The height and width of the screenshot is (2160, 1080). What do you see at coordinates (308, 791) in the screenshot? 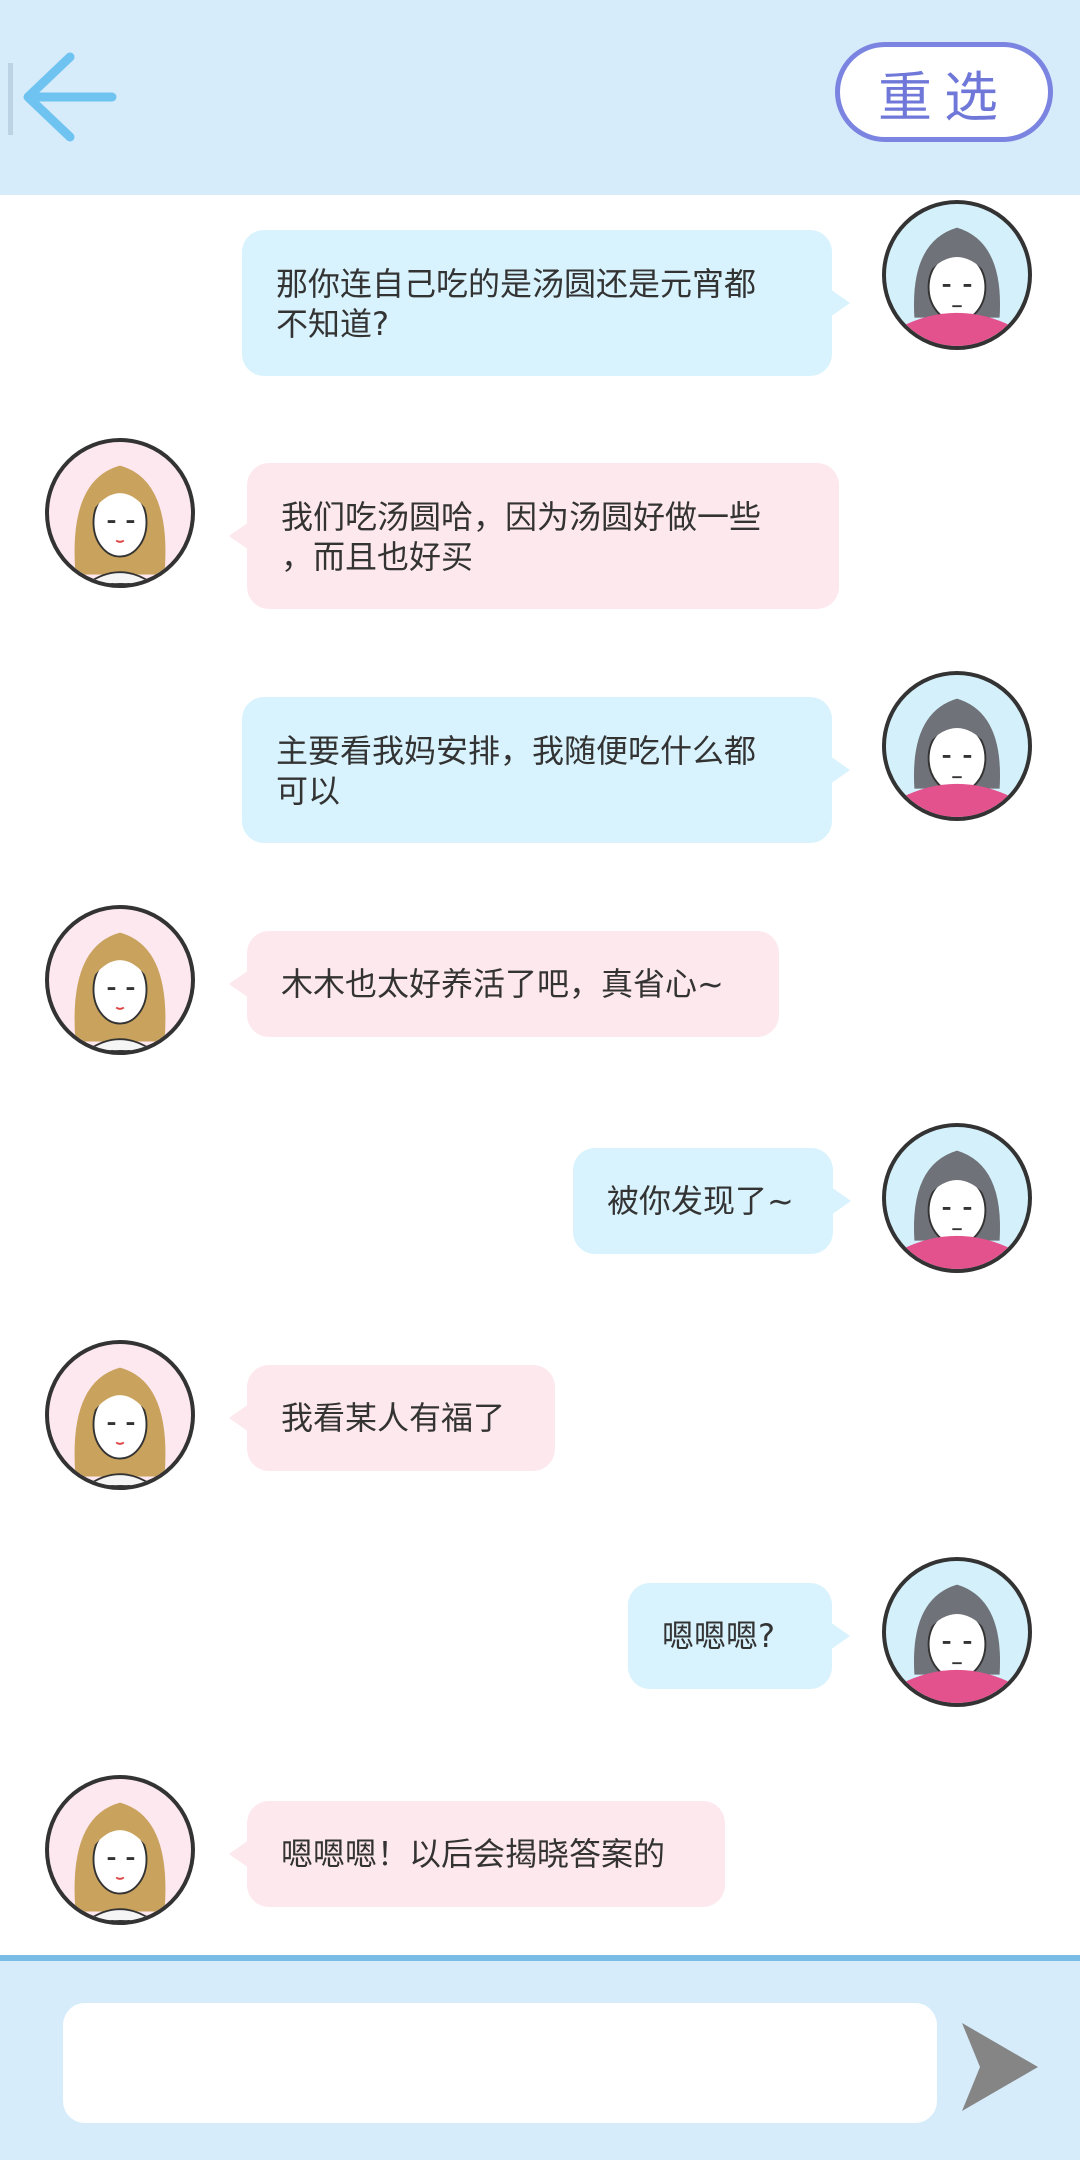
I see `message-line: 可以` at bounding box center [308, 791].